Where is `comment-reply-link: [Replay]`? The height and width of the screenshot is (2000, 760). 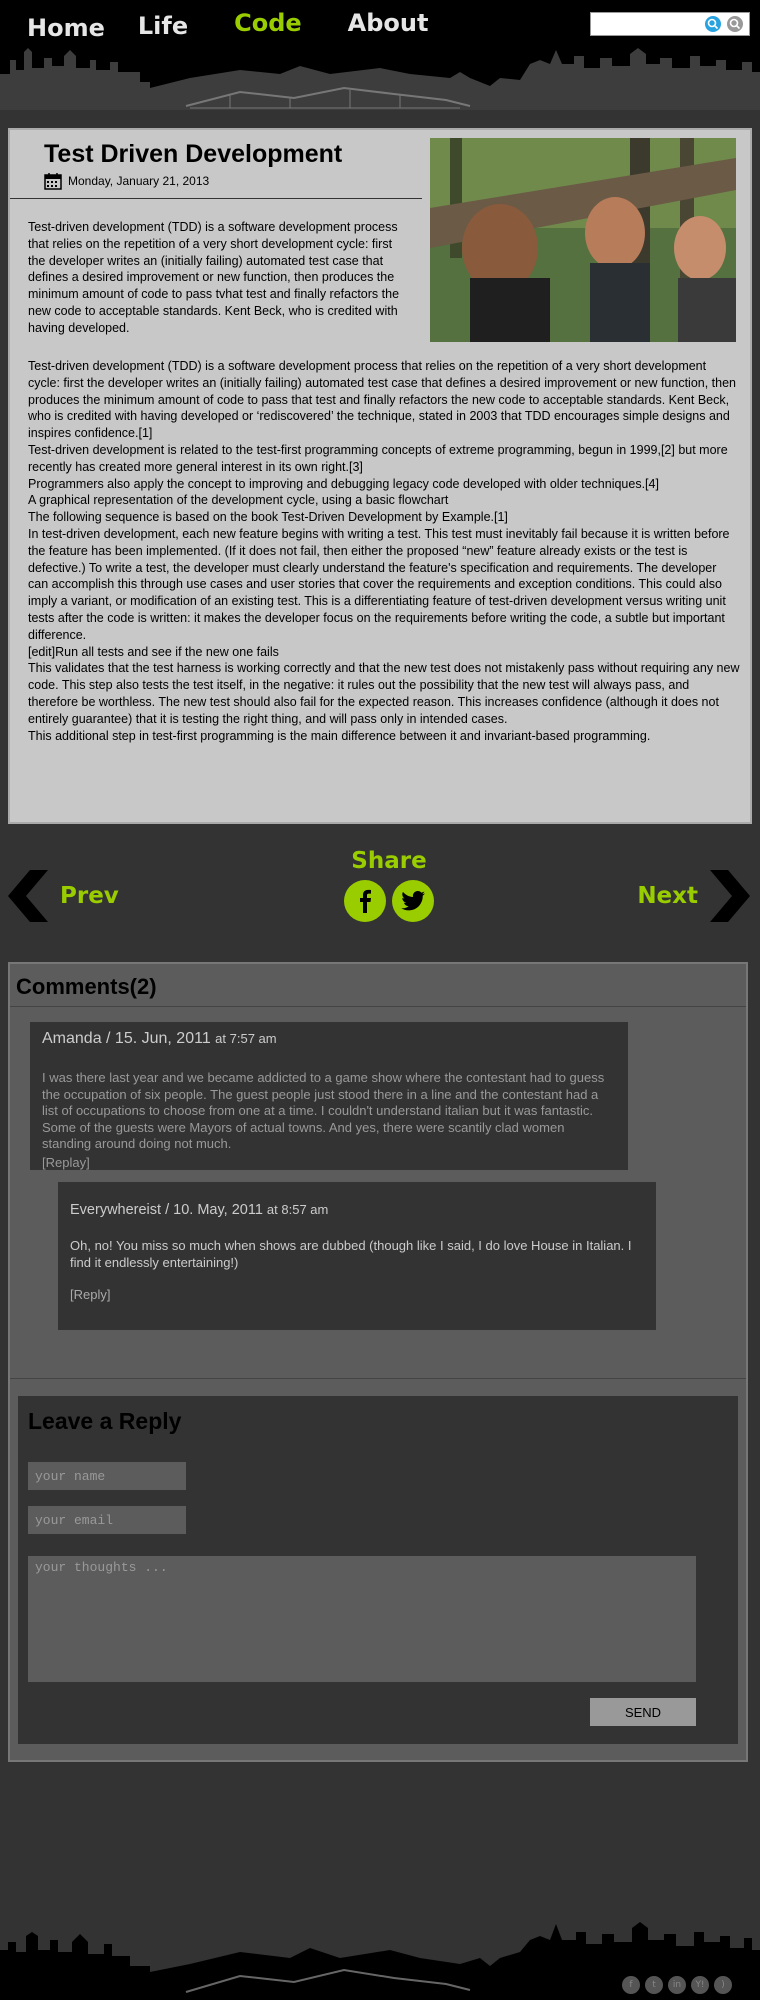 comment-reply-link: [Replay] is located at coordinates (329, 1162).